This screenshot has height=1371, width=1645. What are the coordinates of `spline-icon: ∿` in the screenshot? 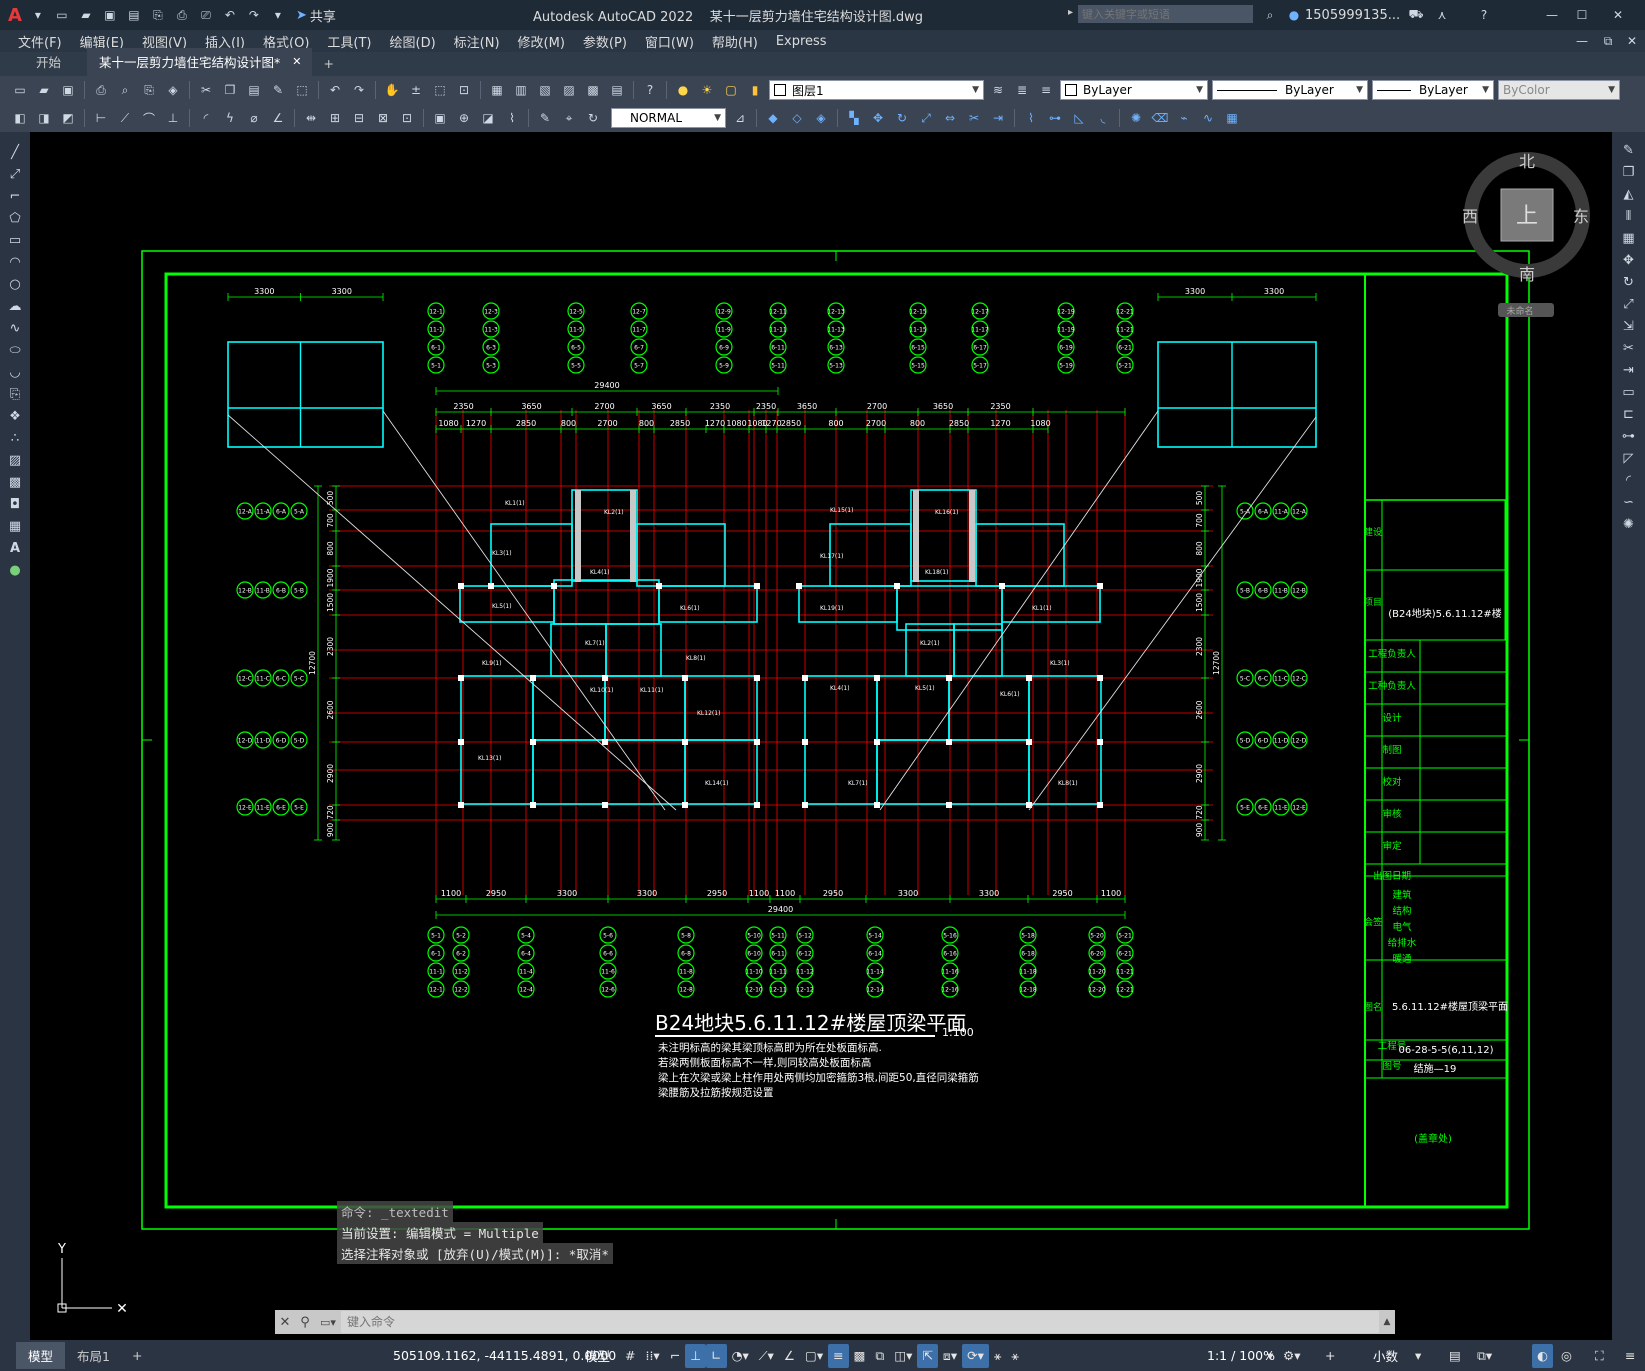 It's located at (15, 328).